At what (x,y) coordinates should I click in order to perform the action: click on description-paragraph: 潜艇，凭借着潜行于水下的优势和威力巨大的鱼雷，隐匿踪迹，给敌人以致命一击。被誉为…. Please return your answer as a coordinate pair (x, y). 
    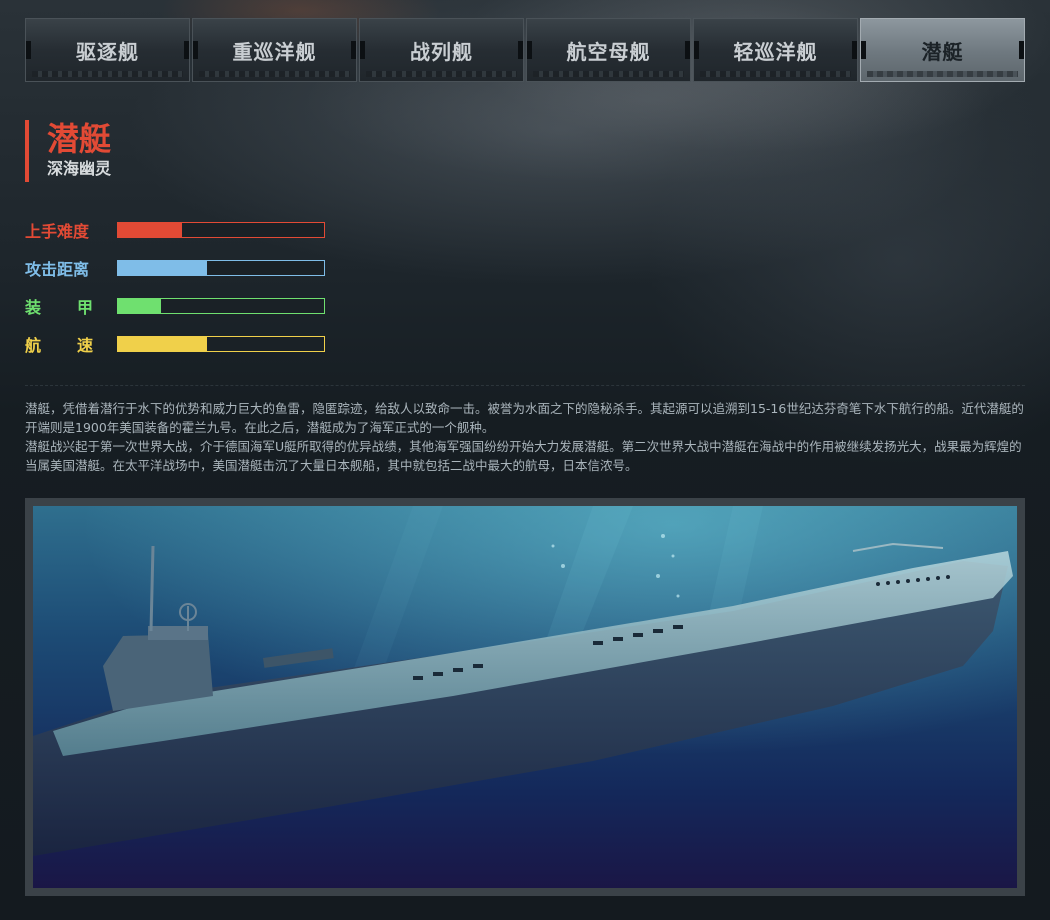
    Looking at the image, I should click on (524, 418).